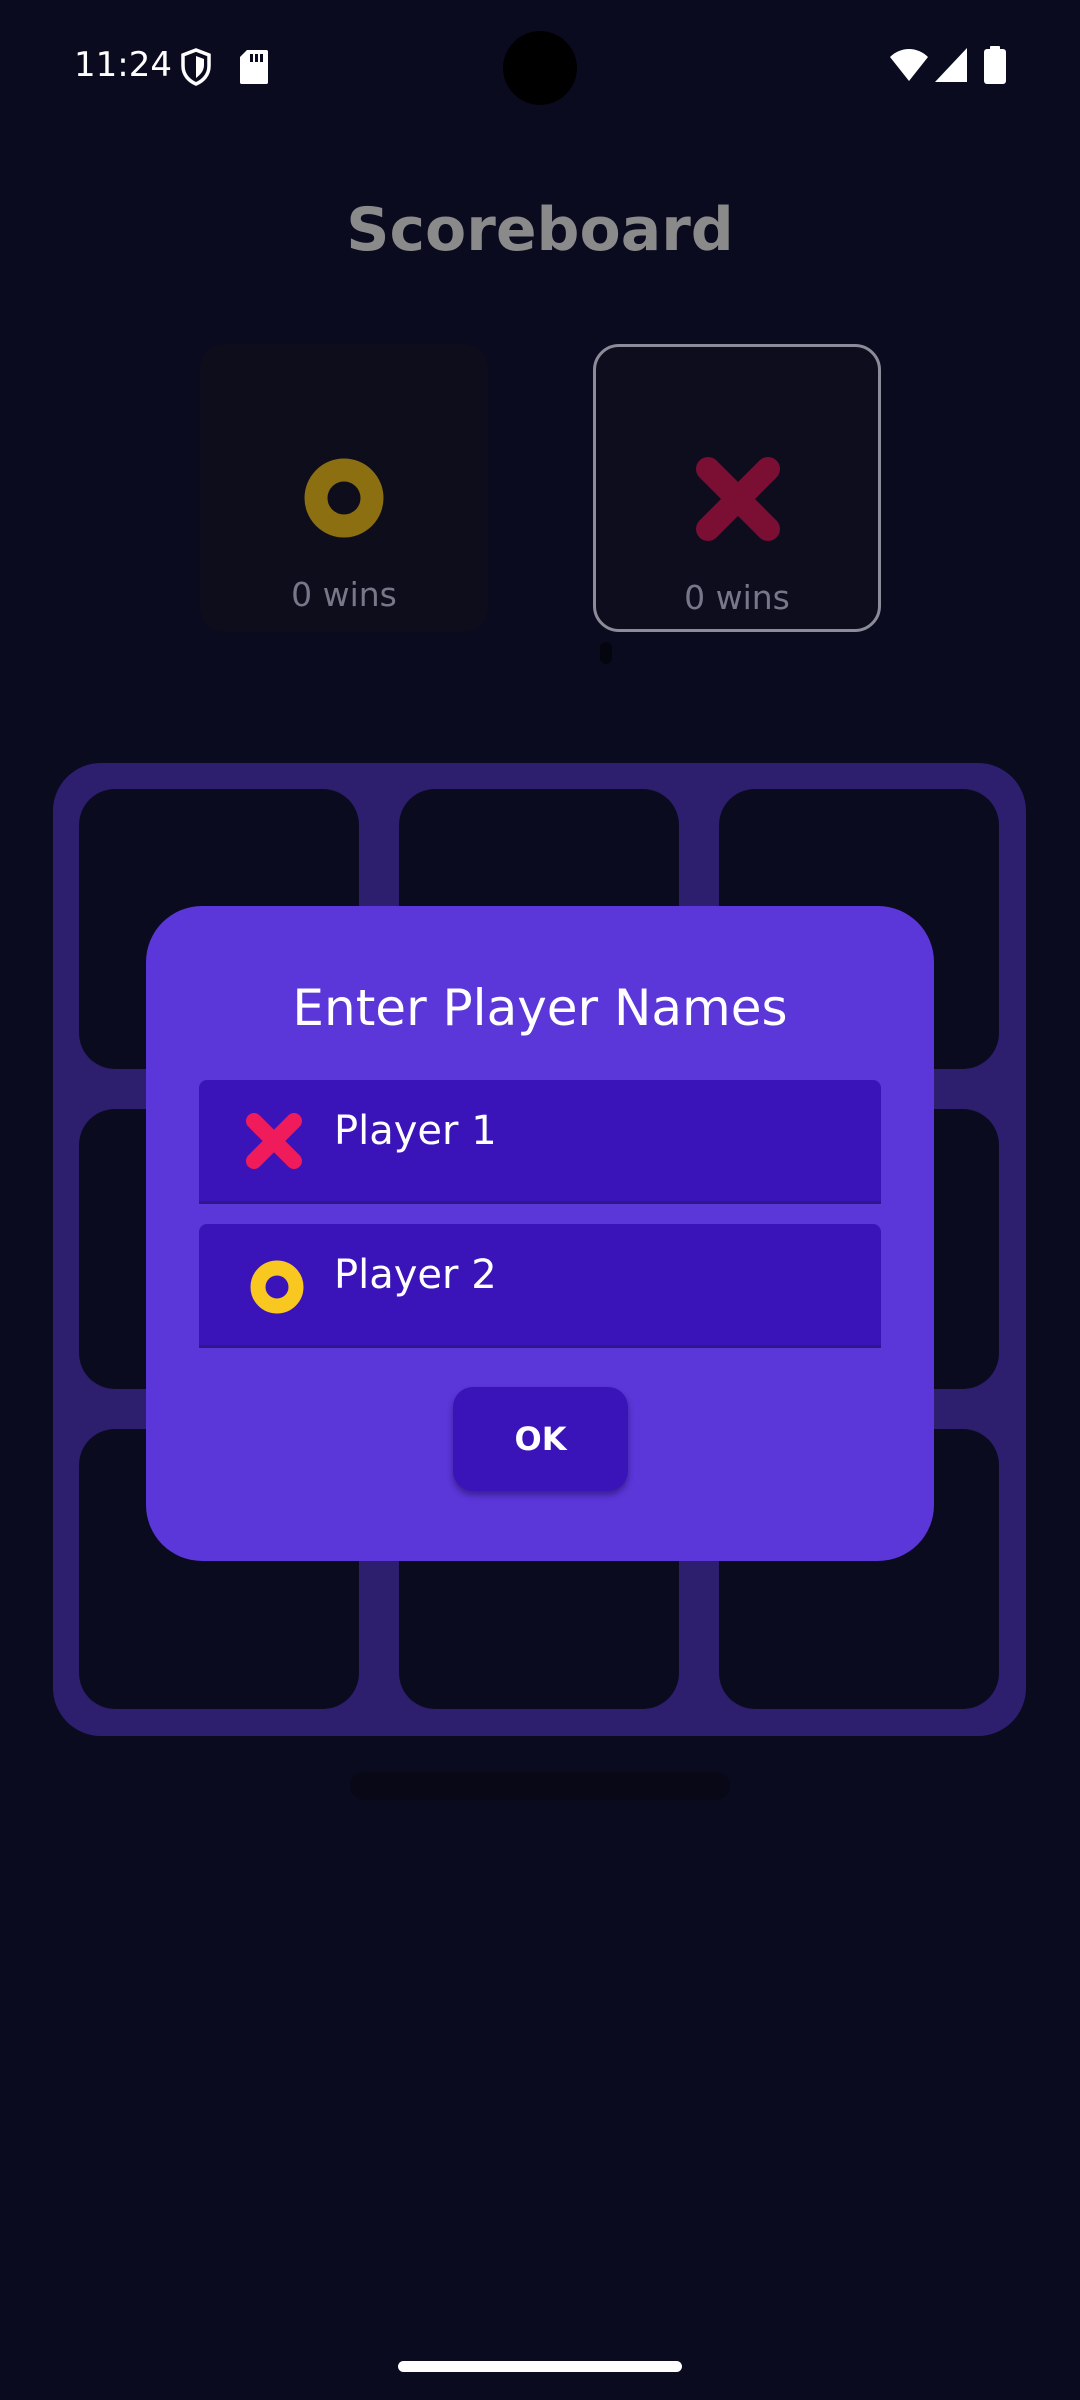 The width and height of the screenshot is (1080, 2400). Describe the element at coordinates (344, 594) in the screenshot. I see `o-wins-count: 0 wins` at that location.